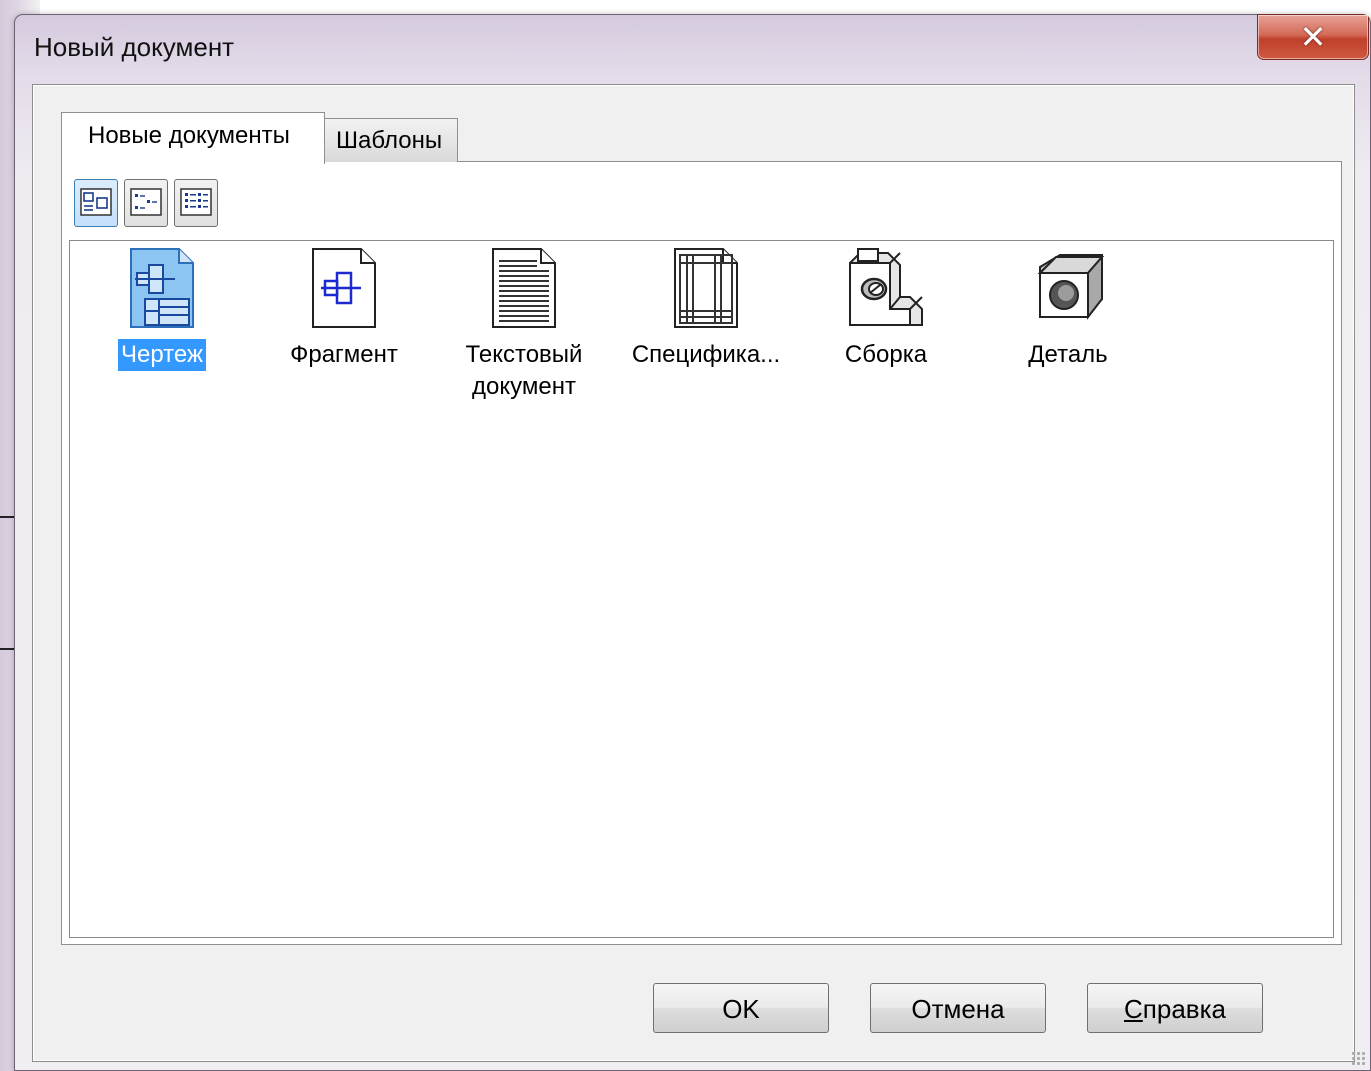  Describe the element at coordinates (524, 370) in the screenshot. I see `doc-item-label: Текстовый документ` at that location.